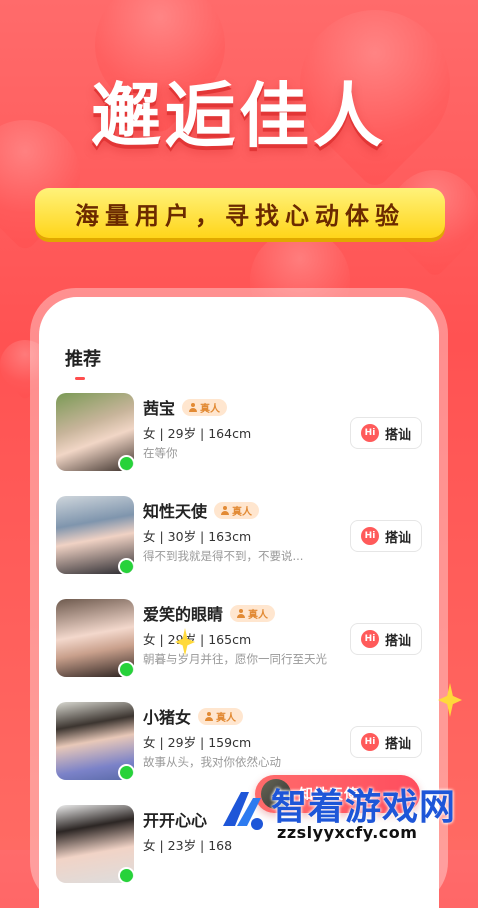 This screenshot has height=908, width=478. What do you see at coordinates (243, 811) in the screenshot?
I see `watermark-logo-icon` at bounding box center [243, 811].